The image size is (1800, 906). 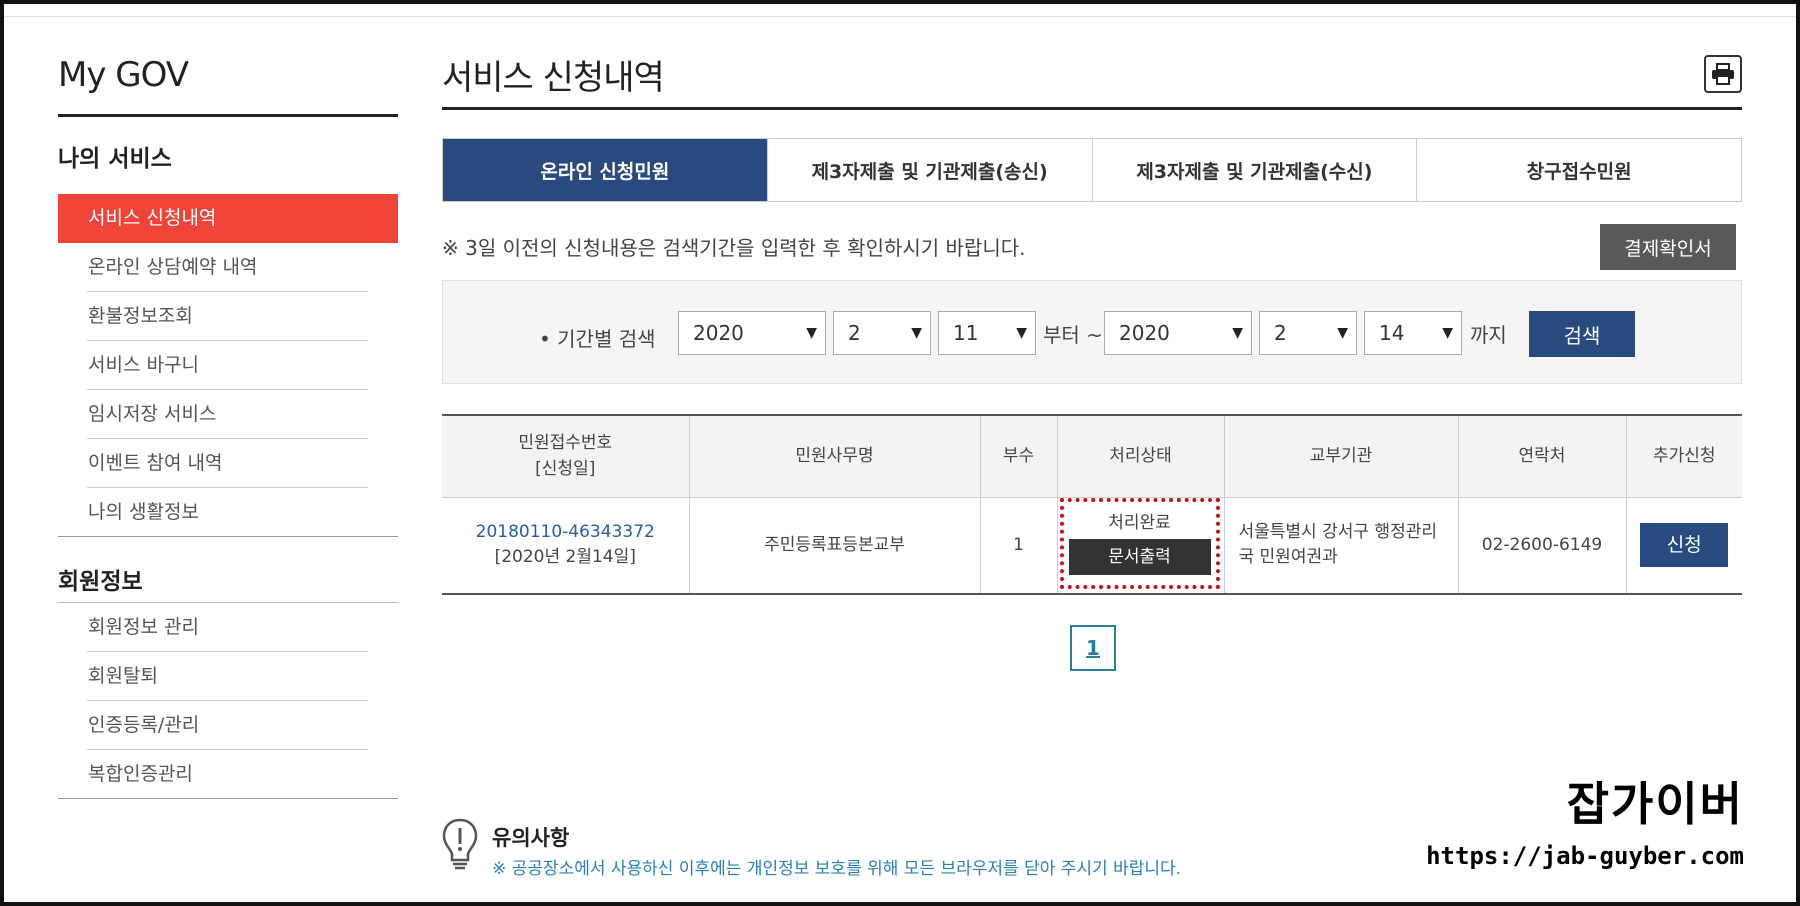 I want to click on header-receipt-no: 민원접수번호 [신청일], so click(x=565, y=456).